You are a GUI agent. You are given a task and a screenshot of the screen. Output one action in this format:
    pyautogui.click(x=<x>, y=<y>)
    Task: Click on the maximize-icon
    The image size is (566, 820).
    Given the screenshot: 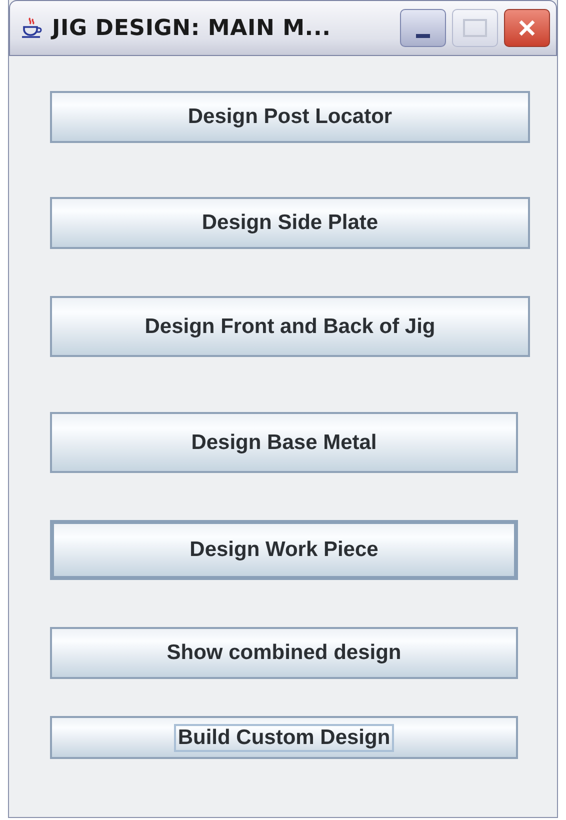 What is the action you would take?
    pyautogui.click(x=475, y=28)
    